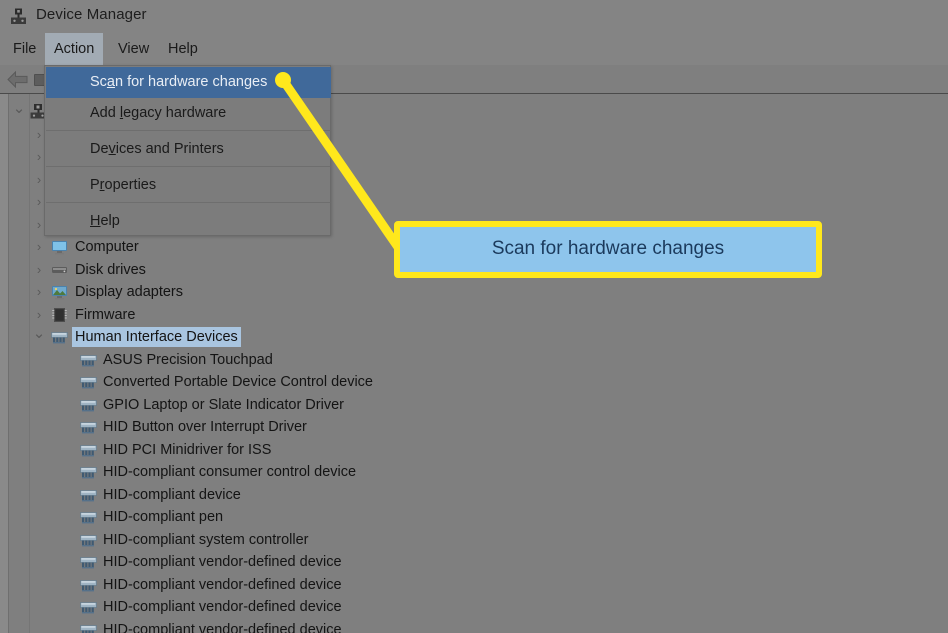  I want to click on tree-row-label: HID Button over Interrupt Driver, so click(205, 427).